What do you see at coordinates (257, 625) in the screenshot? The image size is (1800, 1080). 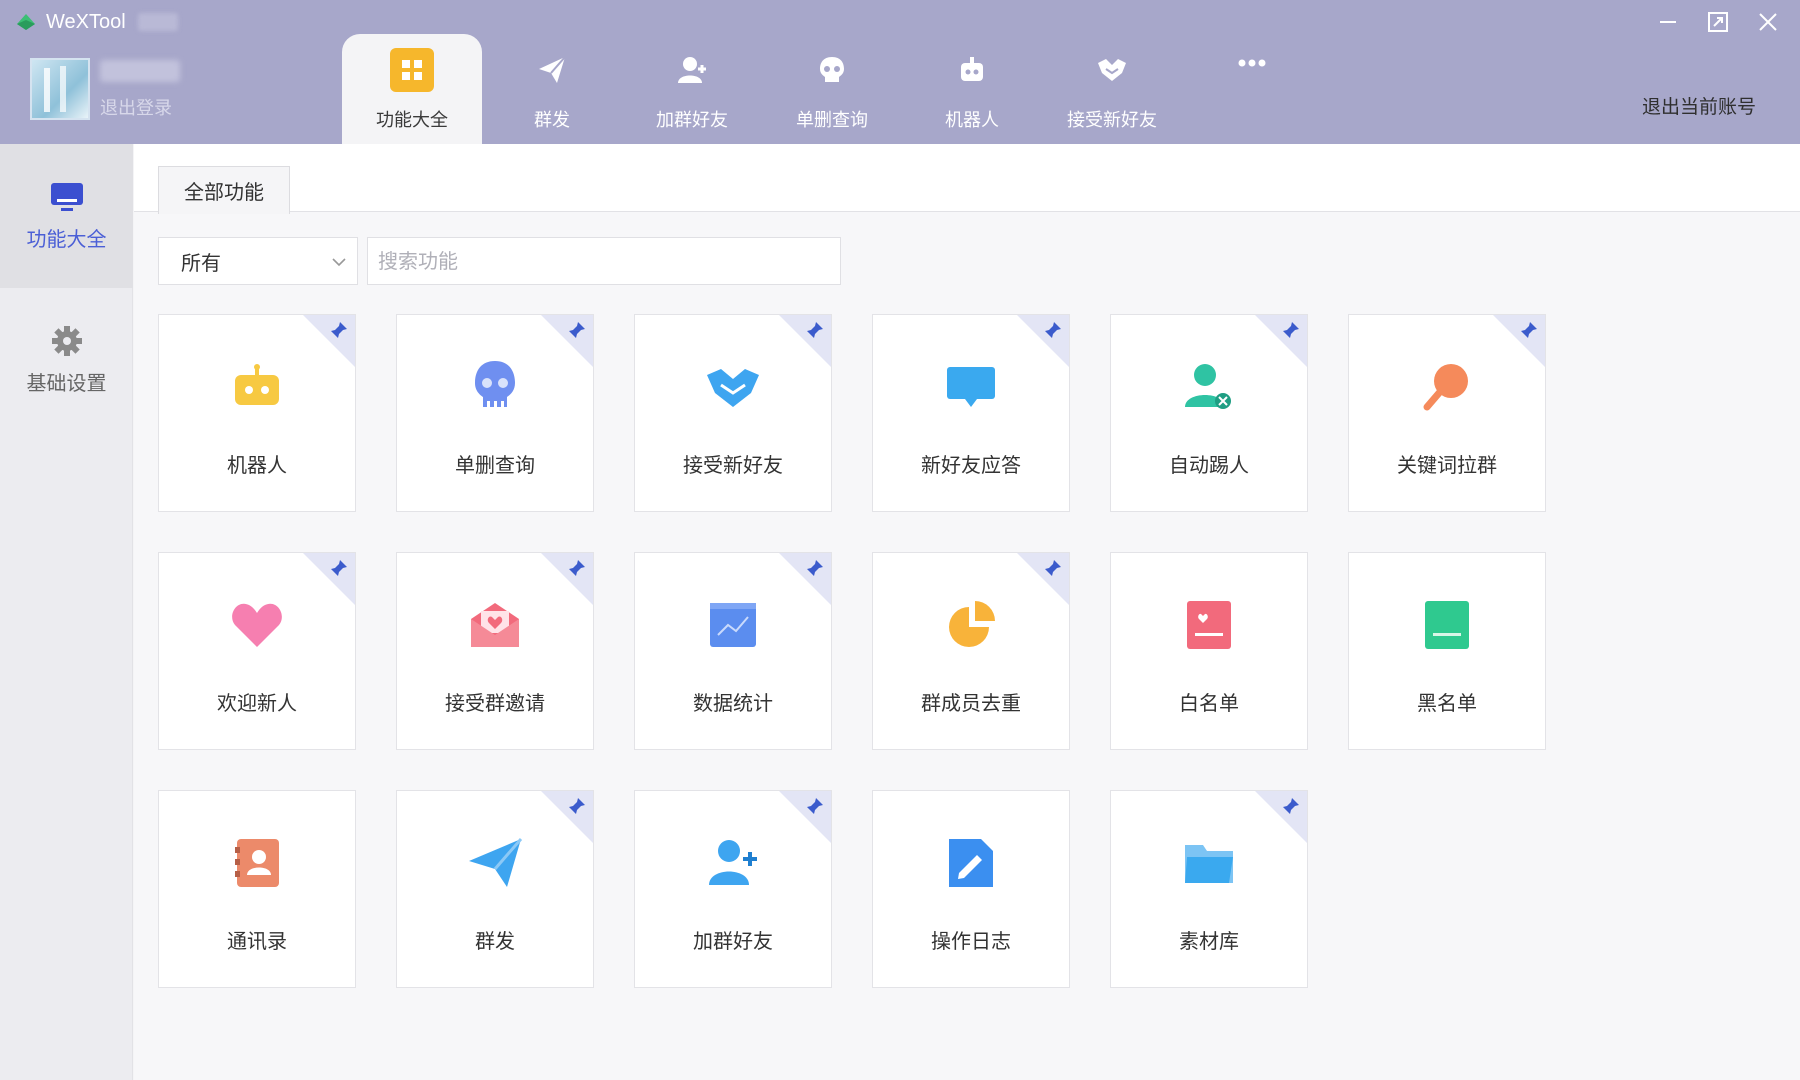 I see `heart-icon` at bounding box center [257, 625].